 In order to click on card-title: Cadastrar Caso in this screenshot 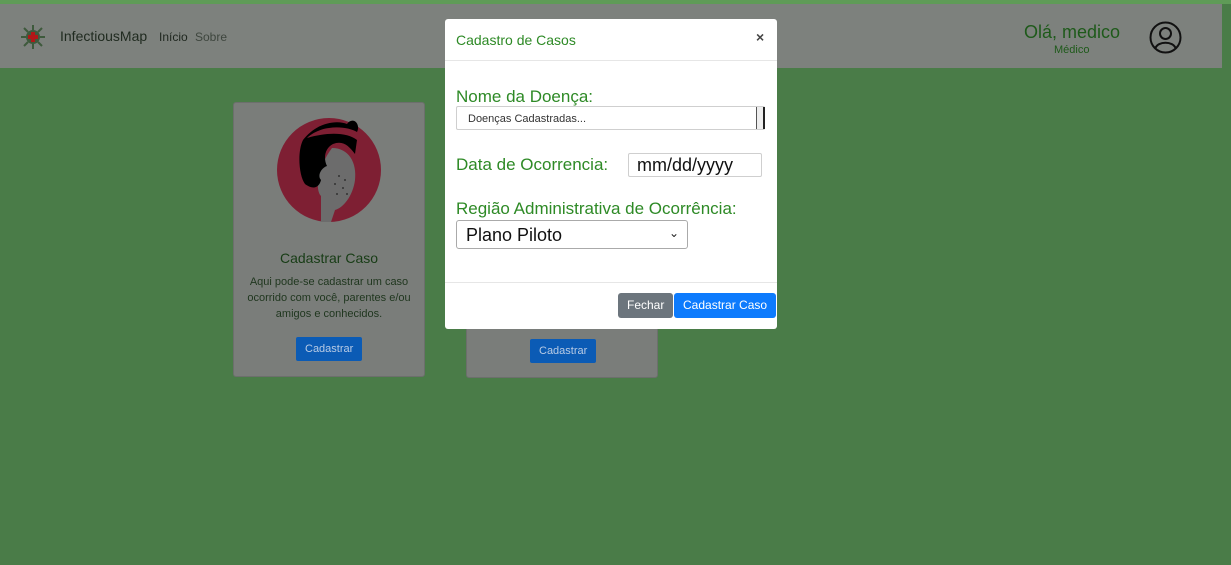, I will do `click(329, 258)`.